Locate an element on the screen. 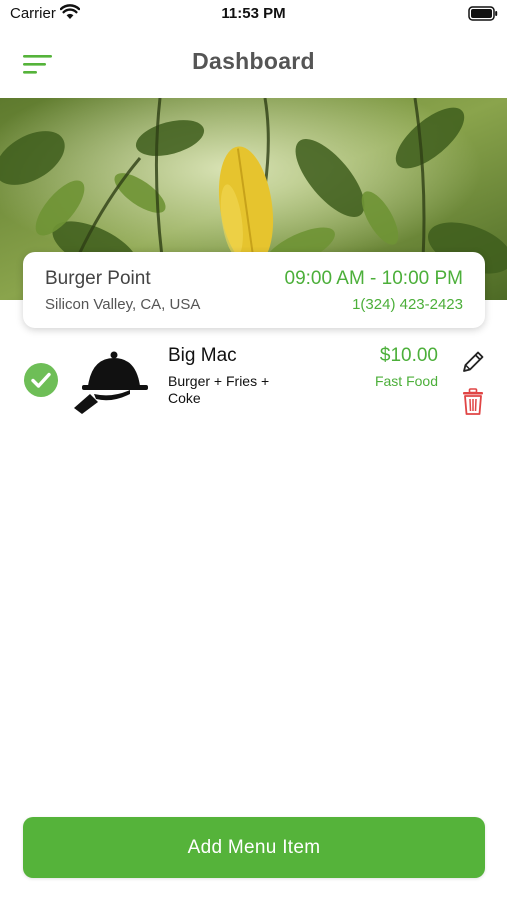  trash-delete-icon is located at coordinates (473, 402).